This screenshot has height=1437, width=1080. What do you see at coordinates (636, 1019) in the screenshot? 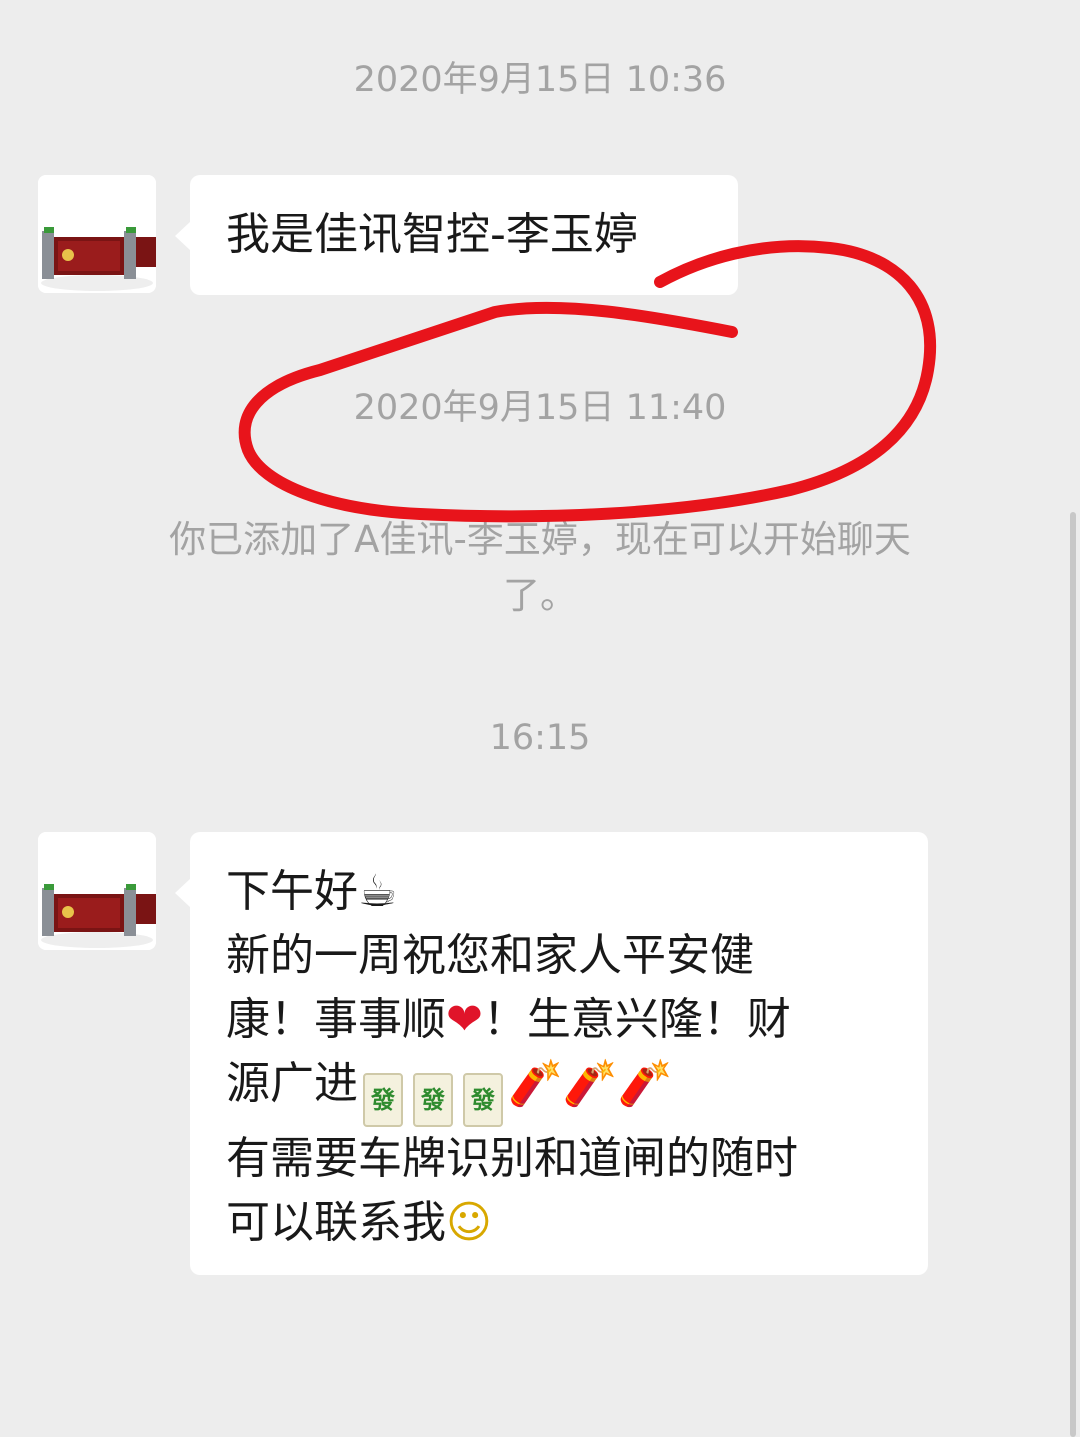
I see `message-text: ！生意兴隆！财` at bounding box center [636, 1019].